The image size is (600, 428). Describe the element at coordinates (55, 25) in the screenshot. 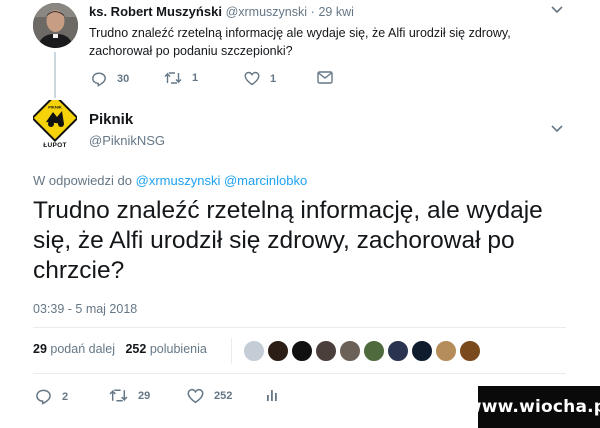

I see `parent-author-avatar` at that location.